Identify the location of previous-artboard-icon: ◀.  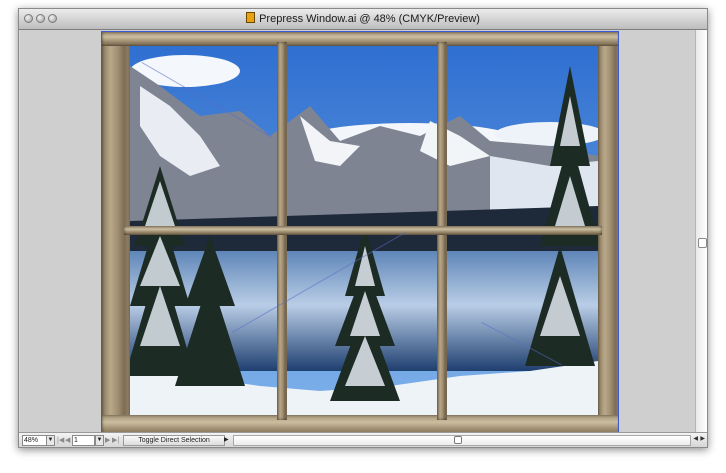
(67, 440).